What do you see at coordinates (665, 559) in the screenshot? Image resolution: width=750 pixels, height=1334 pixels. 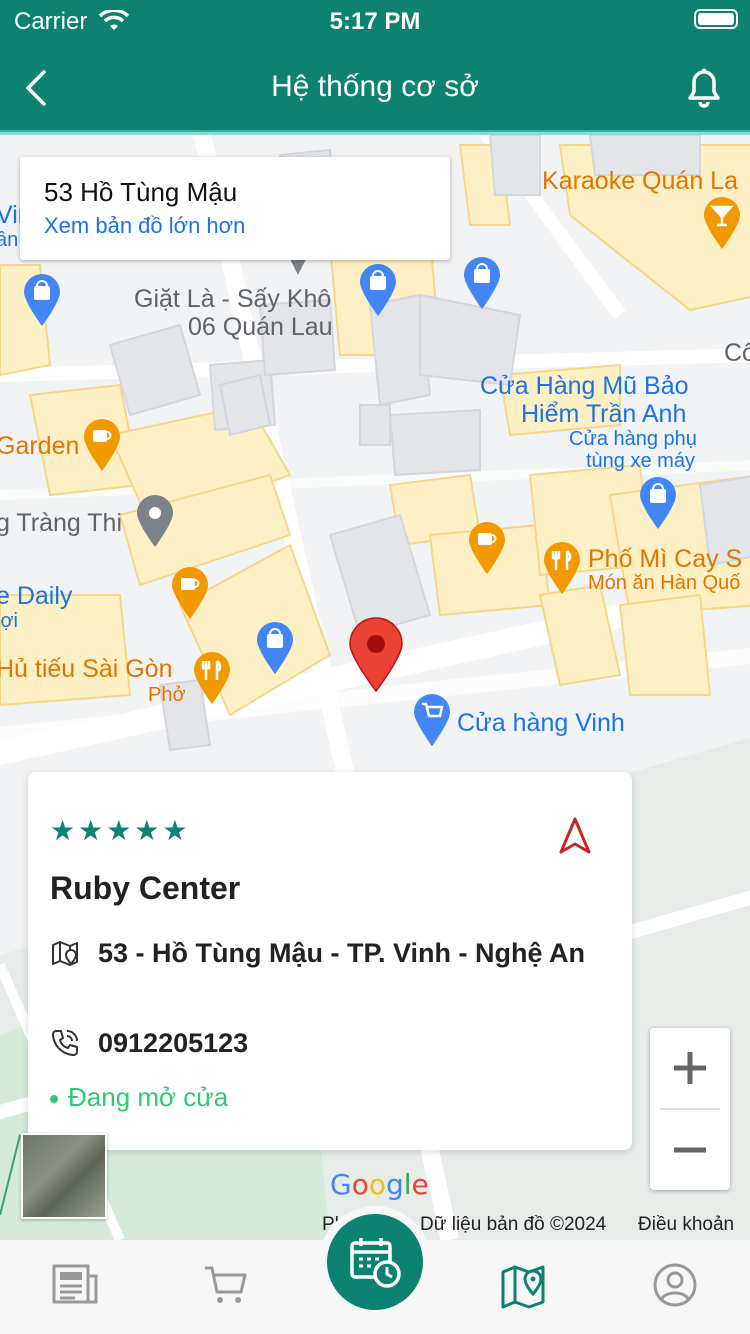 I see `map-label: Phố Mì Cay S` at bounding box center [665, 559].